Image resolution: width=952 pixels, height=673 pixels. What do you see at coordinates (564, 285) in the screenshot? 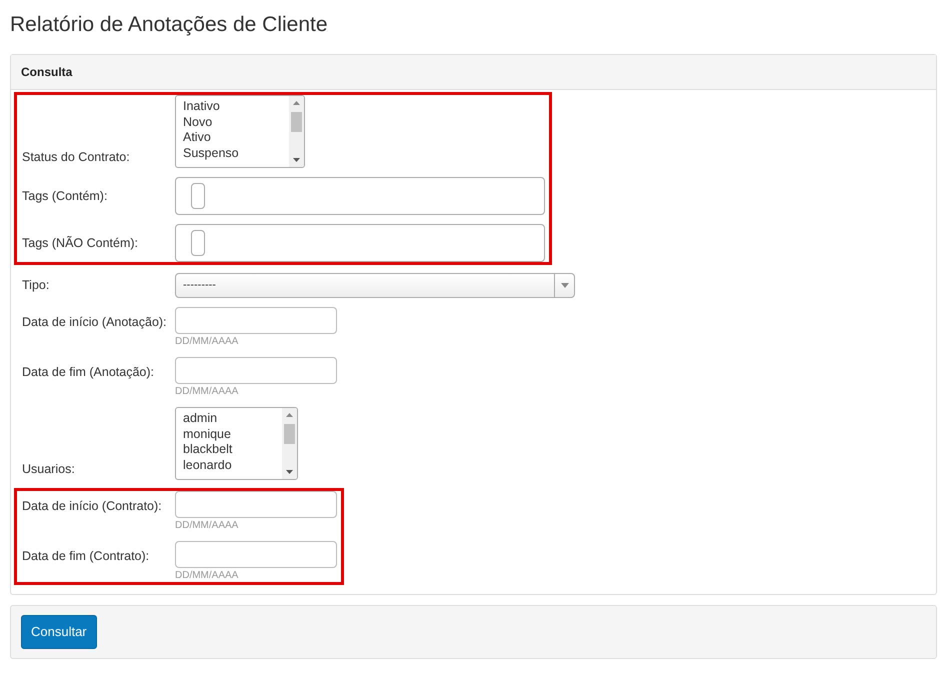
I see `caret-icon` at bounding box center [564, 285].